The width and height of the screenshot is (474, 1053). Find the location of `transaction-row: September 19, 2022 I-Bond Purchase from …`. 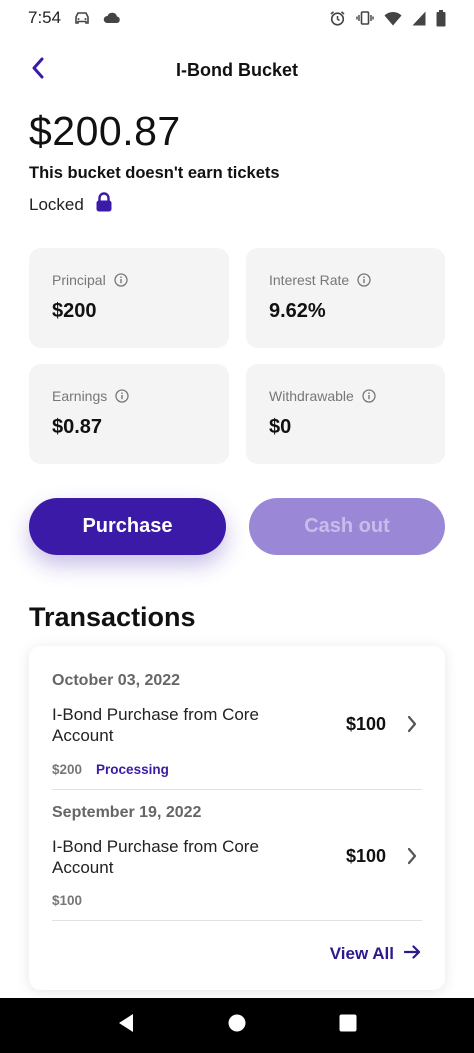

transaction-row: September 19, 2022 I-Bond Purchase from … is located at coordinates (237, 859).